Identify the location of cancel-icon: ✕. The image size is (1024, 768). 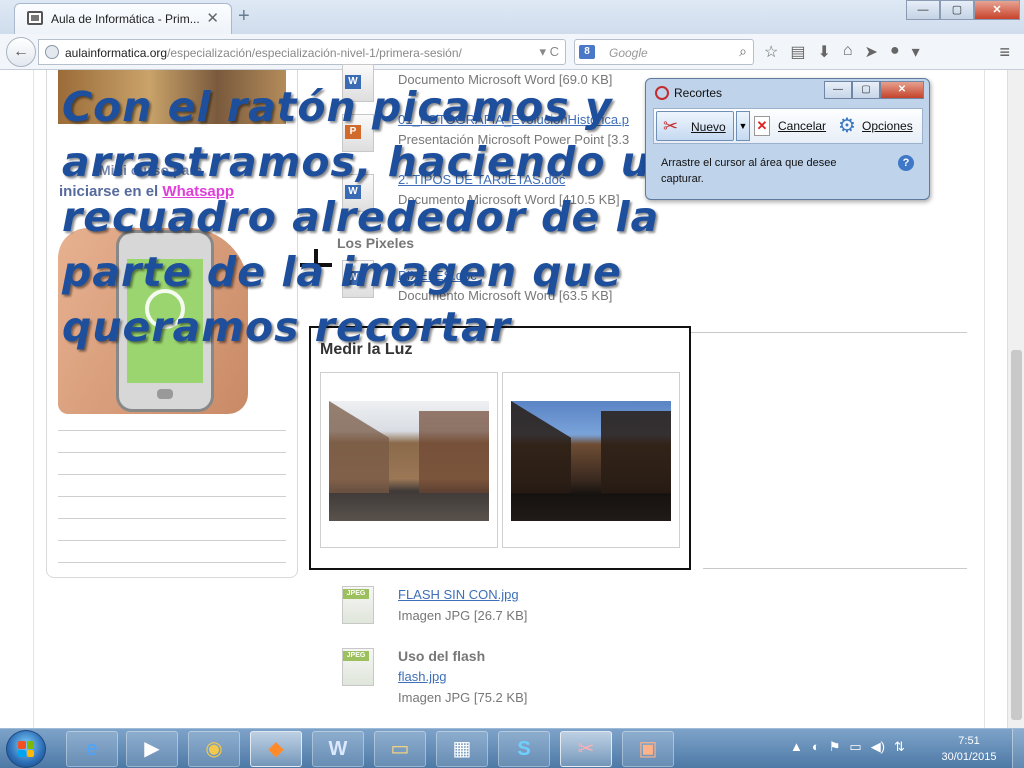
(762, 126).